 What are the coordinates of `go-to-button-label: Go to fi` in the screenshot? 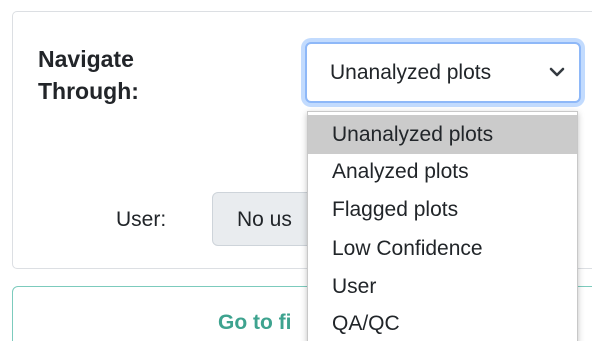 It's located at (255, 322).